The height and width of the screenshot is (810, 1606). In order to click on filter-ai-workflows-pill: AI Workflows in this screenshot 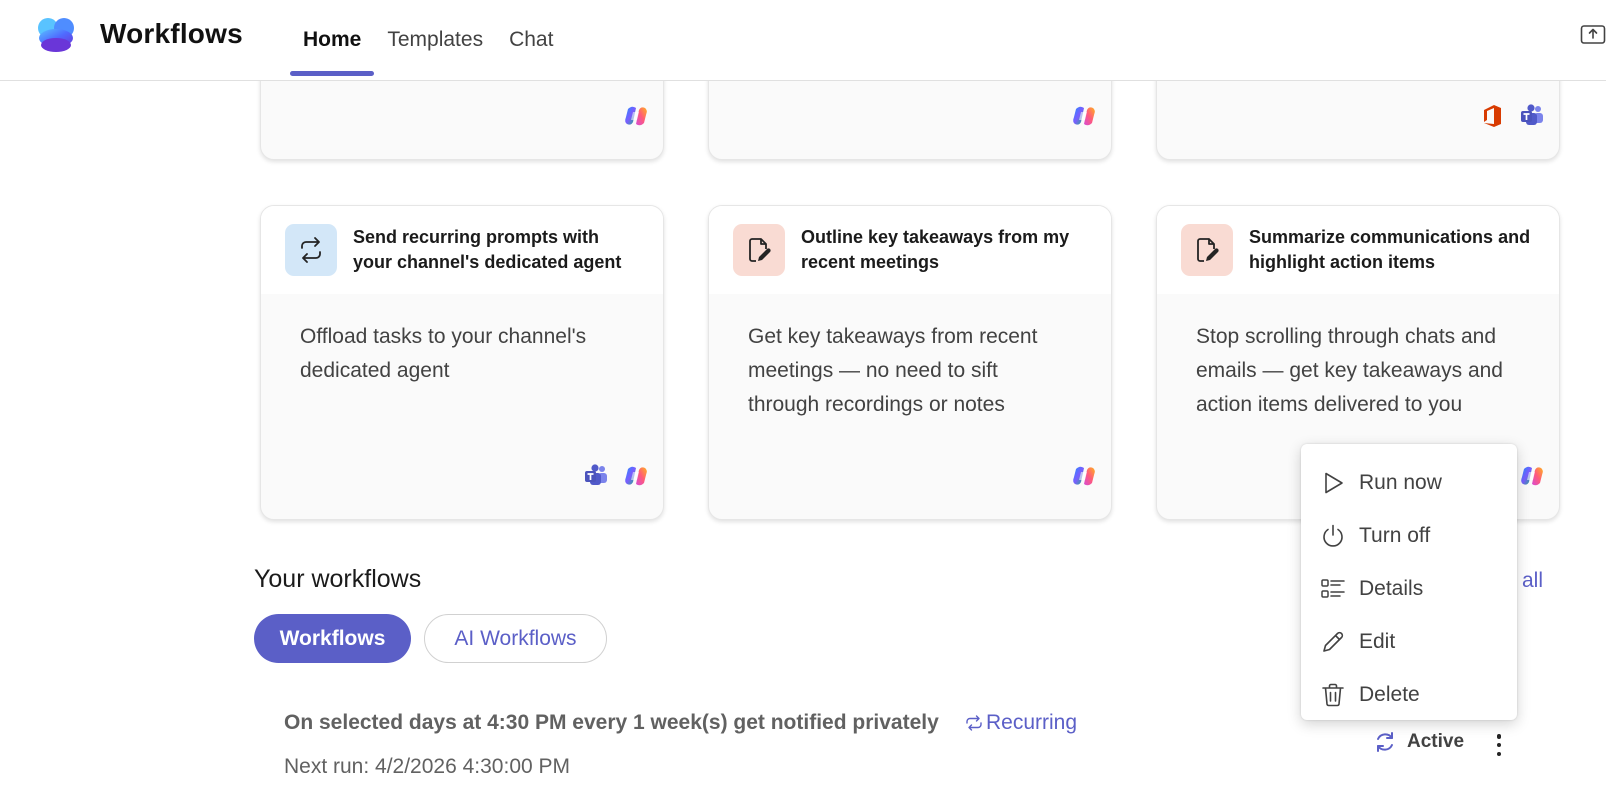, I will do `click(515, 638)`.